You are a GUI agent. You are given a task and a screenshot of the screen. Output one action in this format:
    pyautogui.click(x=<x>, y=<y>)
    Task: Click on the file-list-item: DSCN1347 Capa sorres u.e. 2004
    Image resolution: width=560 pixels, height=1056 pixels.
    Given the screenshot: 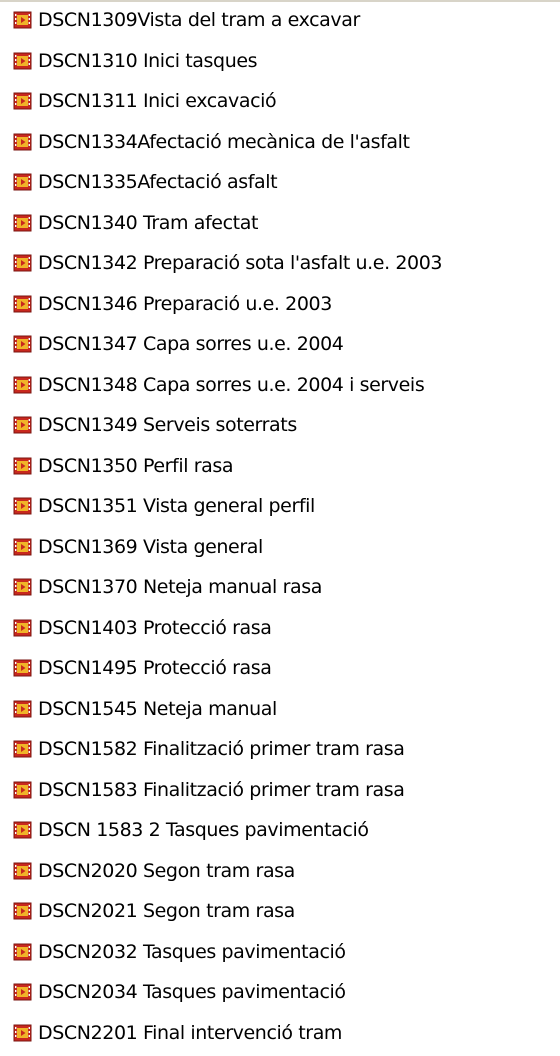 What is the action you would take?
    pyautogui.click(x=280, y=344)
    